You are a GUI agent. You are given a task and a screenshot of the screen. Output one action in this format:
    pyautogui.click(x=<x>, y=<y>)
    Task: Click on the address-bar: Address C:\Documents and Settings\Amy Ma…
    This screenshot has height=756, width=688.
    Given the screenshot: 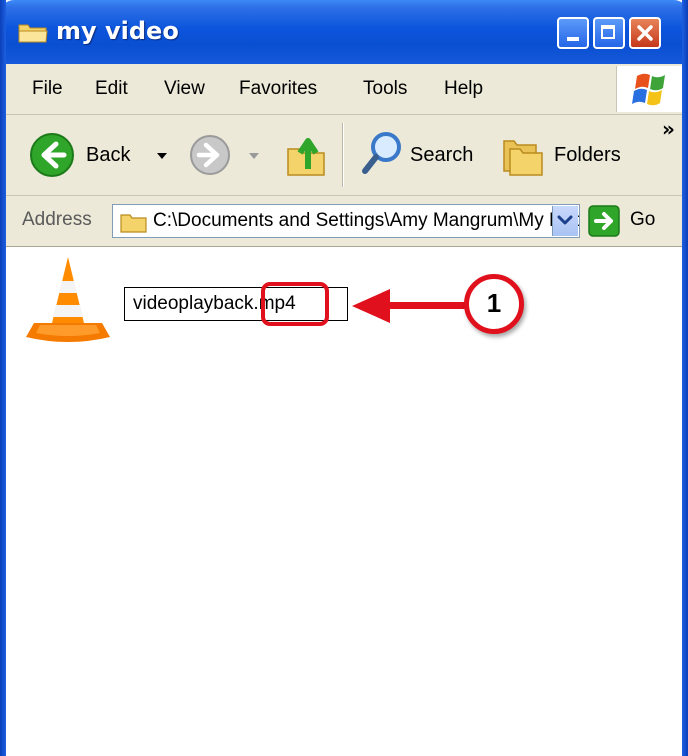 What is the action you would take?
    pyautogui.click(x=344, y=221)
    